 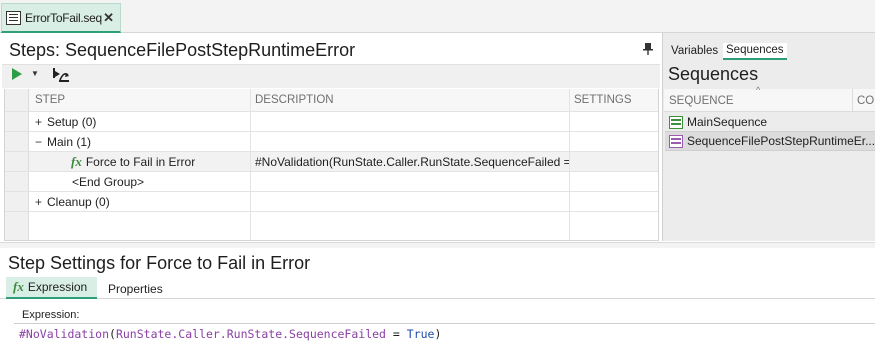 I want to click on tab-expression-label: Expression, so click(x=57, y=287).